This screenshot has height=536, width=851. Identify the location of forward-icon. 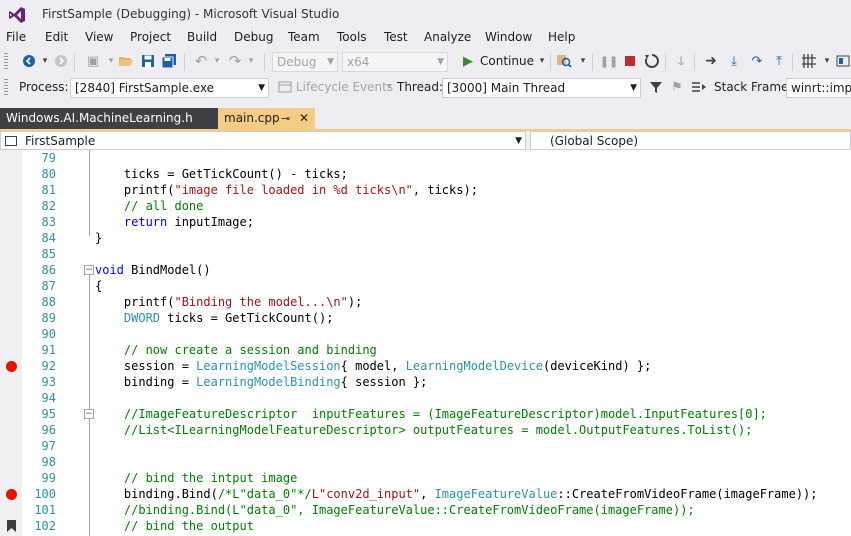
(61, 61).